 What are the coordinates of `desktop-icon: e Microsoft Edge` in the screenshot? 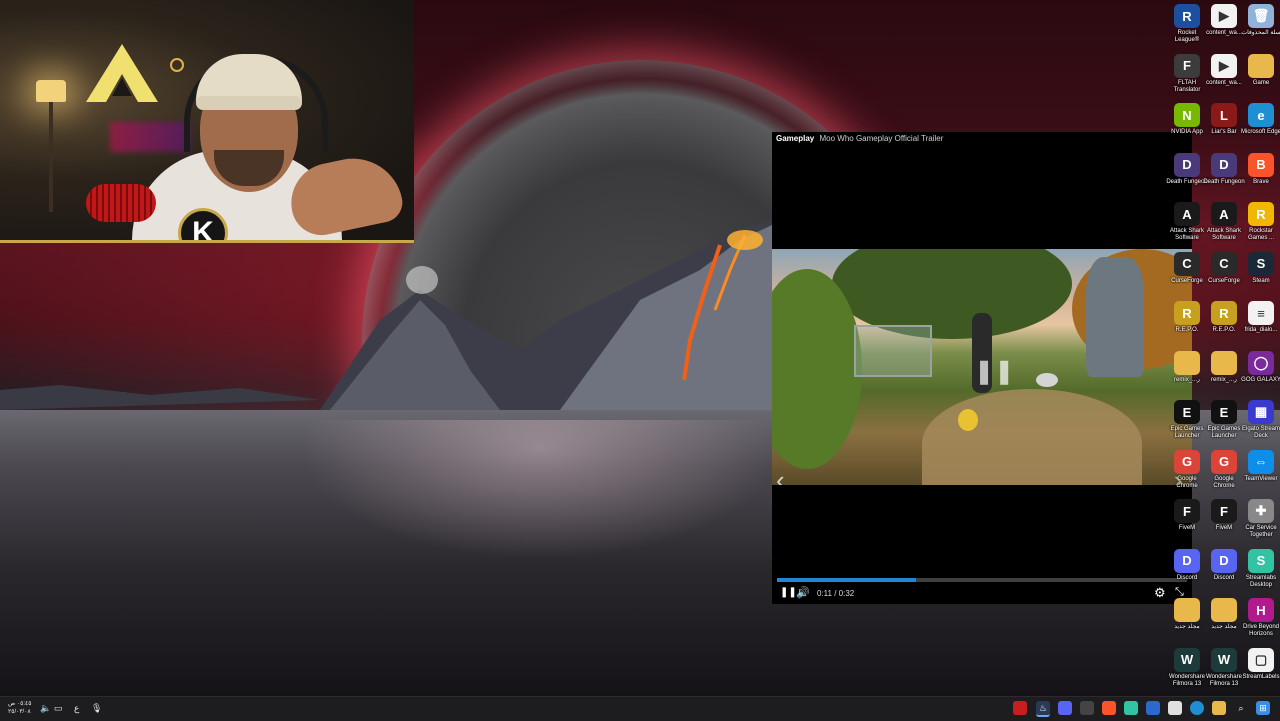 It's located at (1260, 117).